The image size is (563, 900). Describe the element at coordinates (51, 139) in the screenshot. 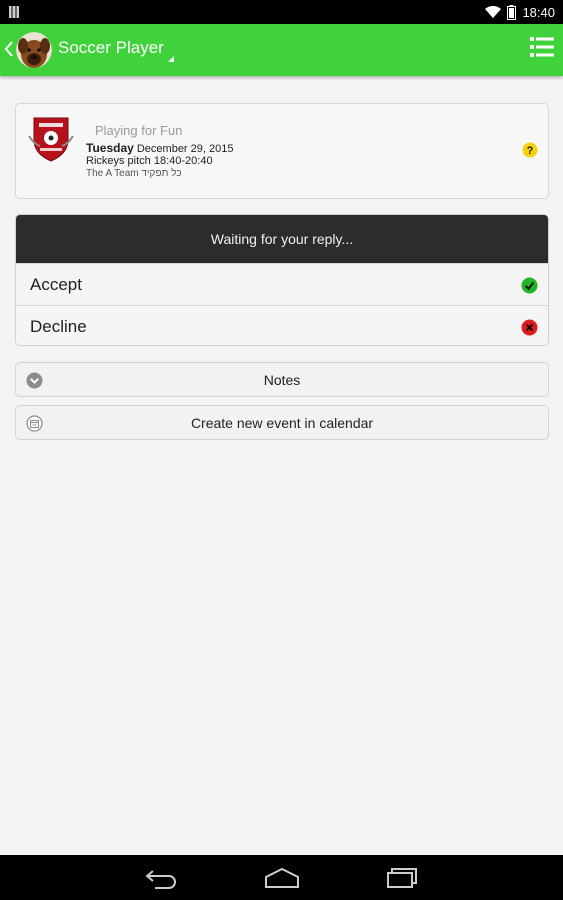

I see `team-logo` at that location.